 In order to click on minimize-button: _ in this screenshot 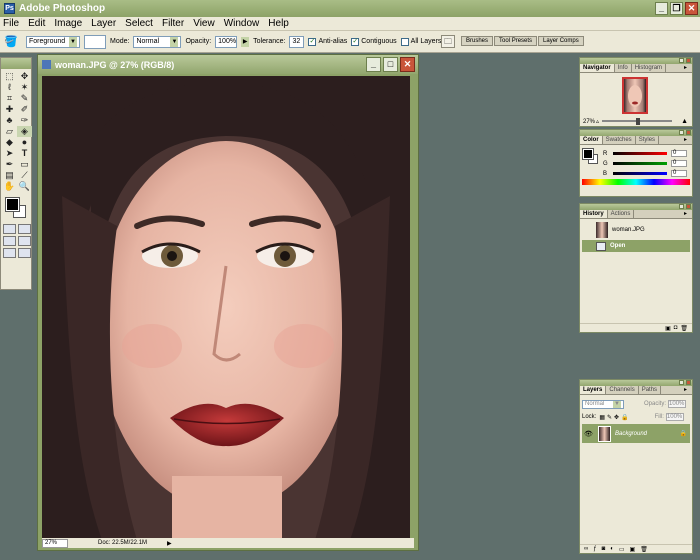, I will do `click(661, 8)`.